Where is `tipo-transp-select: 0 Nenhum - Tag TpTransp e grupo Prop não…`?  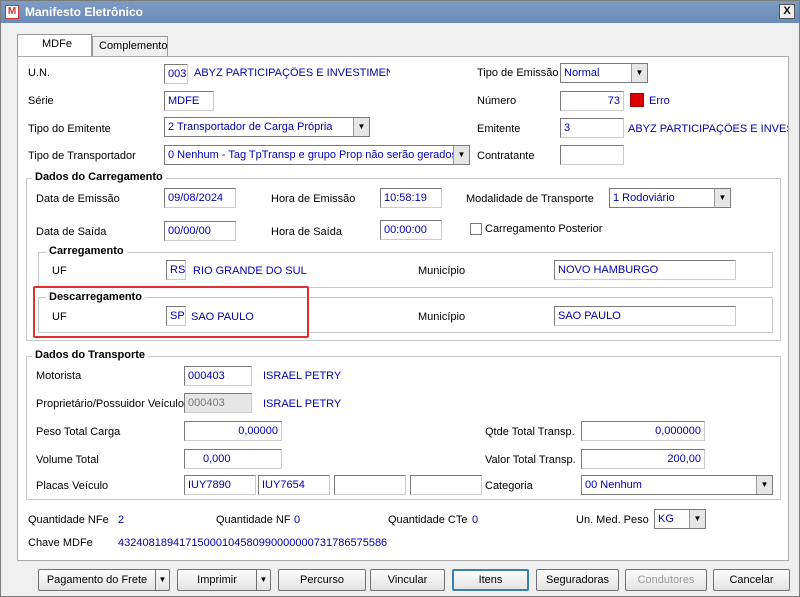
tipo-transp-select: 0 Nenhum - Tag TpTransp e grupo Prop não… is located at coordinates (317, 155).